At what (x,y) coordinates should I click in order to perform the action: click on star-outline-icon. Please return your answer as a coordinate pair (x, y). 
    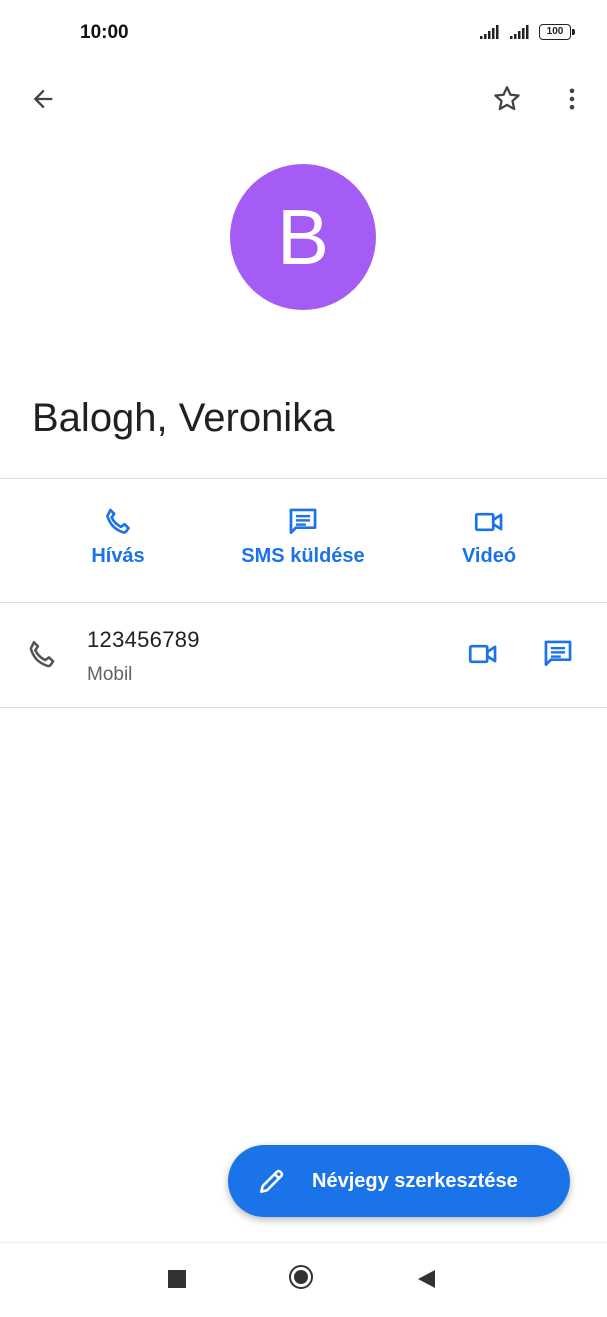
    Looking at the image, I should click on (507, 98).